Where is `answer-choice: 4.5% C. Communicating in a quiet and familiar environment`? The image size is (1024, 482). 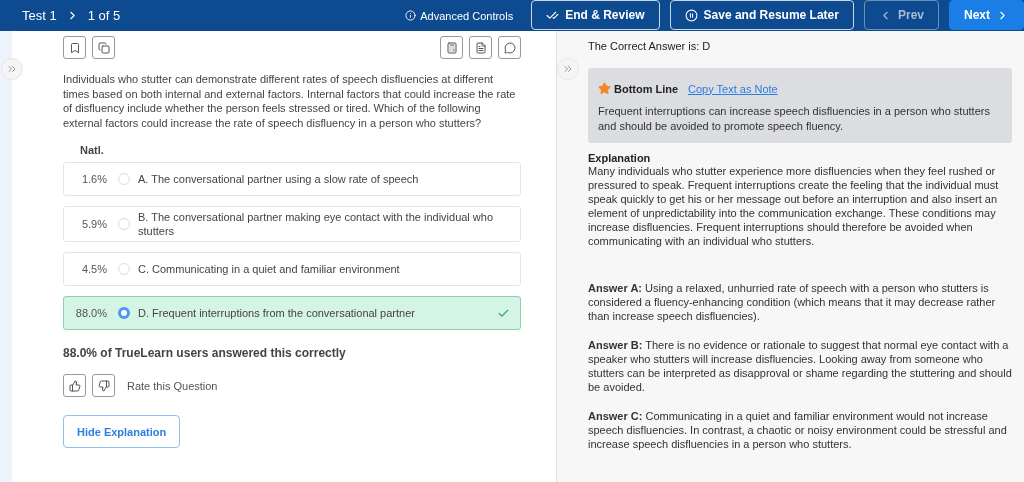 answer-choice: 4.5% C. Communicating in a quiet and familiar environment is located at coordinates (292, 269).